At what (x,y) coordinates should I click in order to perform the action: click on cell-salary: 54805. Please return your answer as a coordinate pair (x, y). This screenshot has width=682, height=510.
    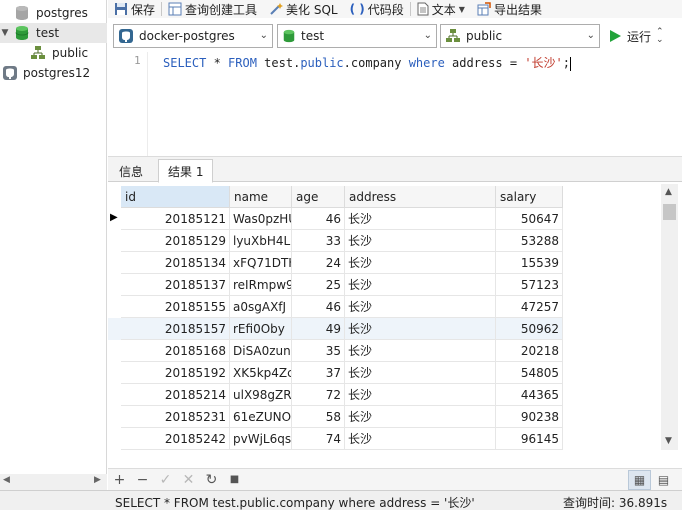
    Looking at the image, I should click on (529, 373).